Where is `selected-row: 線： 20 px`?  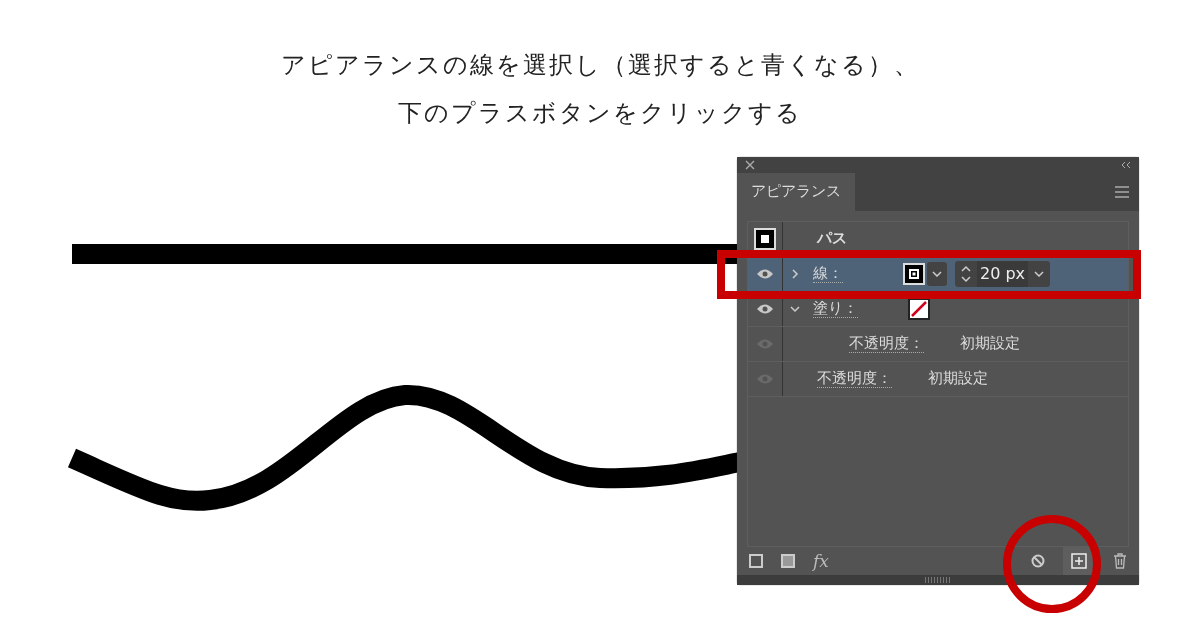 selected-row: 線： 20 px is located at coordinates (938, 274).